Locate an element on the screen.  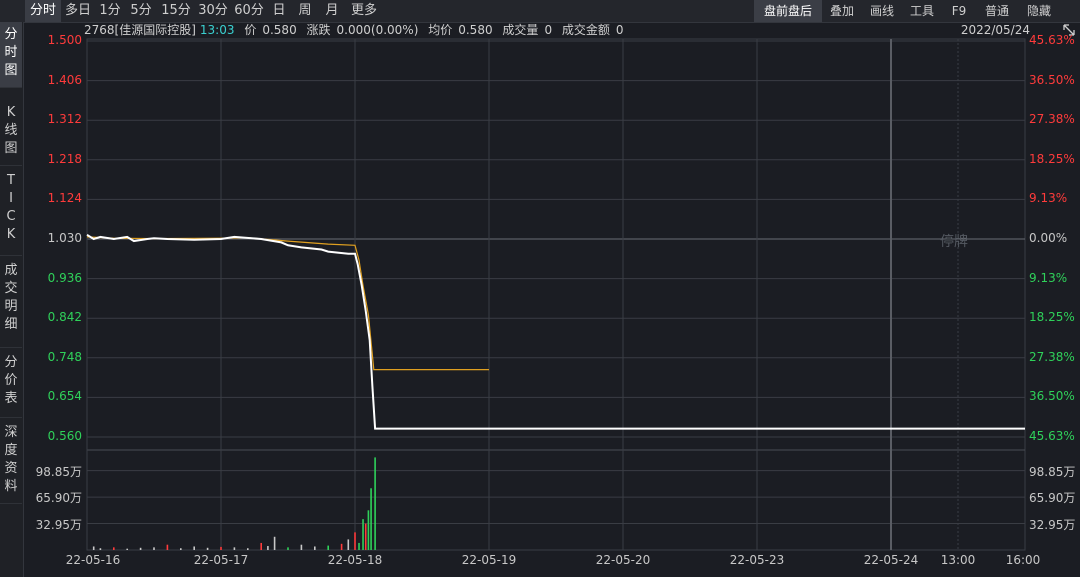
quote-time: 13:03 is located at coordinates (217, 30).